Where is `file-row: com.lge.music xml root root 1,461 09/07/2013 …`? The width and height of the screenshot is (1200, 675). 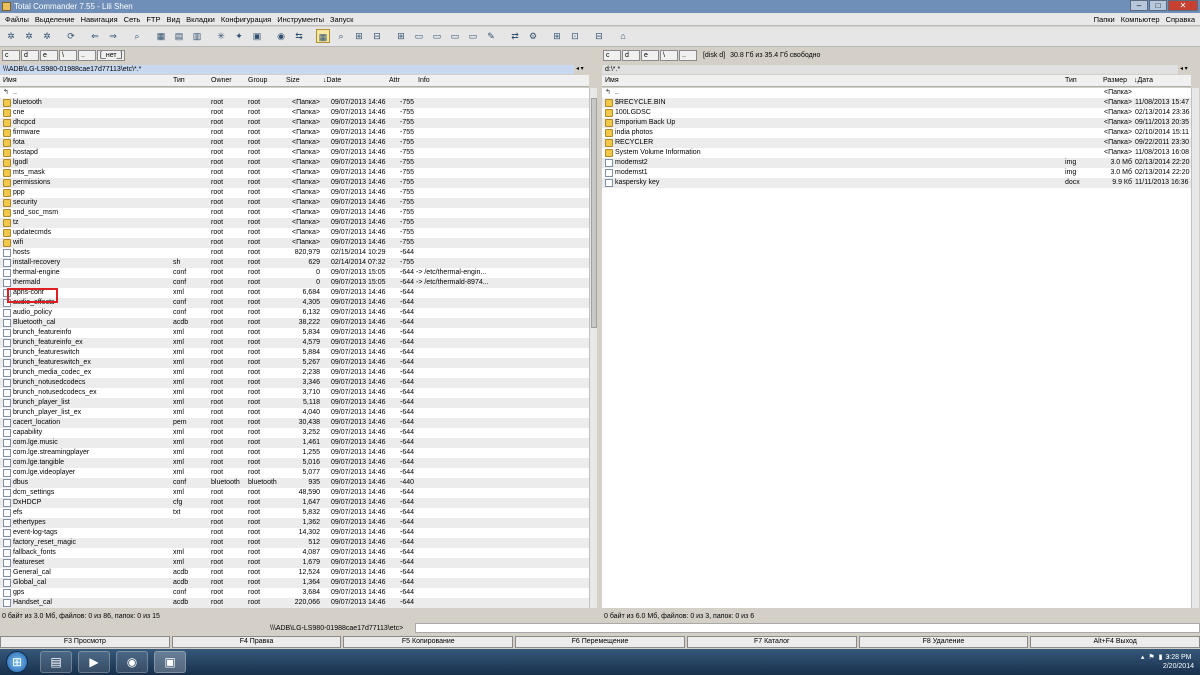 file-row: com.lge.music xml root root 1,461 09/07/2013 … is located at coordinates (294, 443).